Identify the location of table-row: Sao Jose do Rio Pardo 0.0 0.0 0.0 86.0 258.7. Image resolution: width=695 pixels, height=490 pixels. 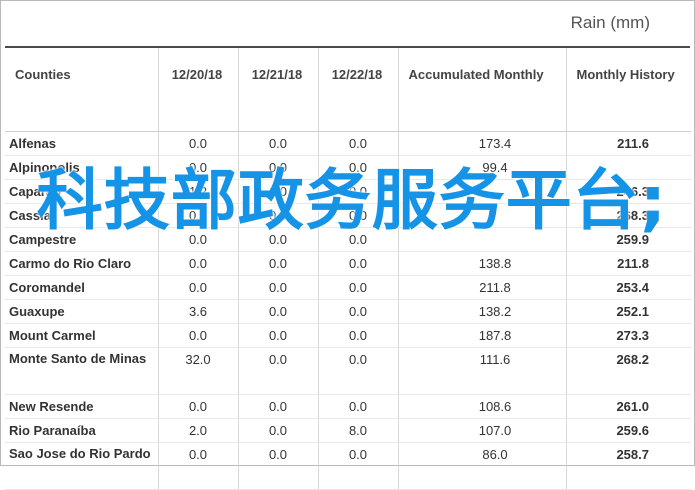
(348, 466).